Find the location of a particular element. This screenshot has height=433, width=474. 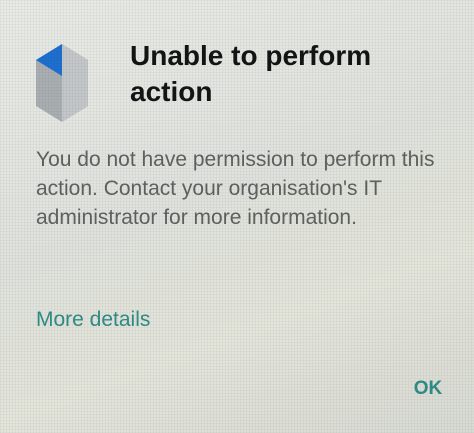

ok-button: OK is located at coordinates (428, 389).